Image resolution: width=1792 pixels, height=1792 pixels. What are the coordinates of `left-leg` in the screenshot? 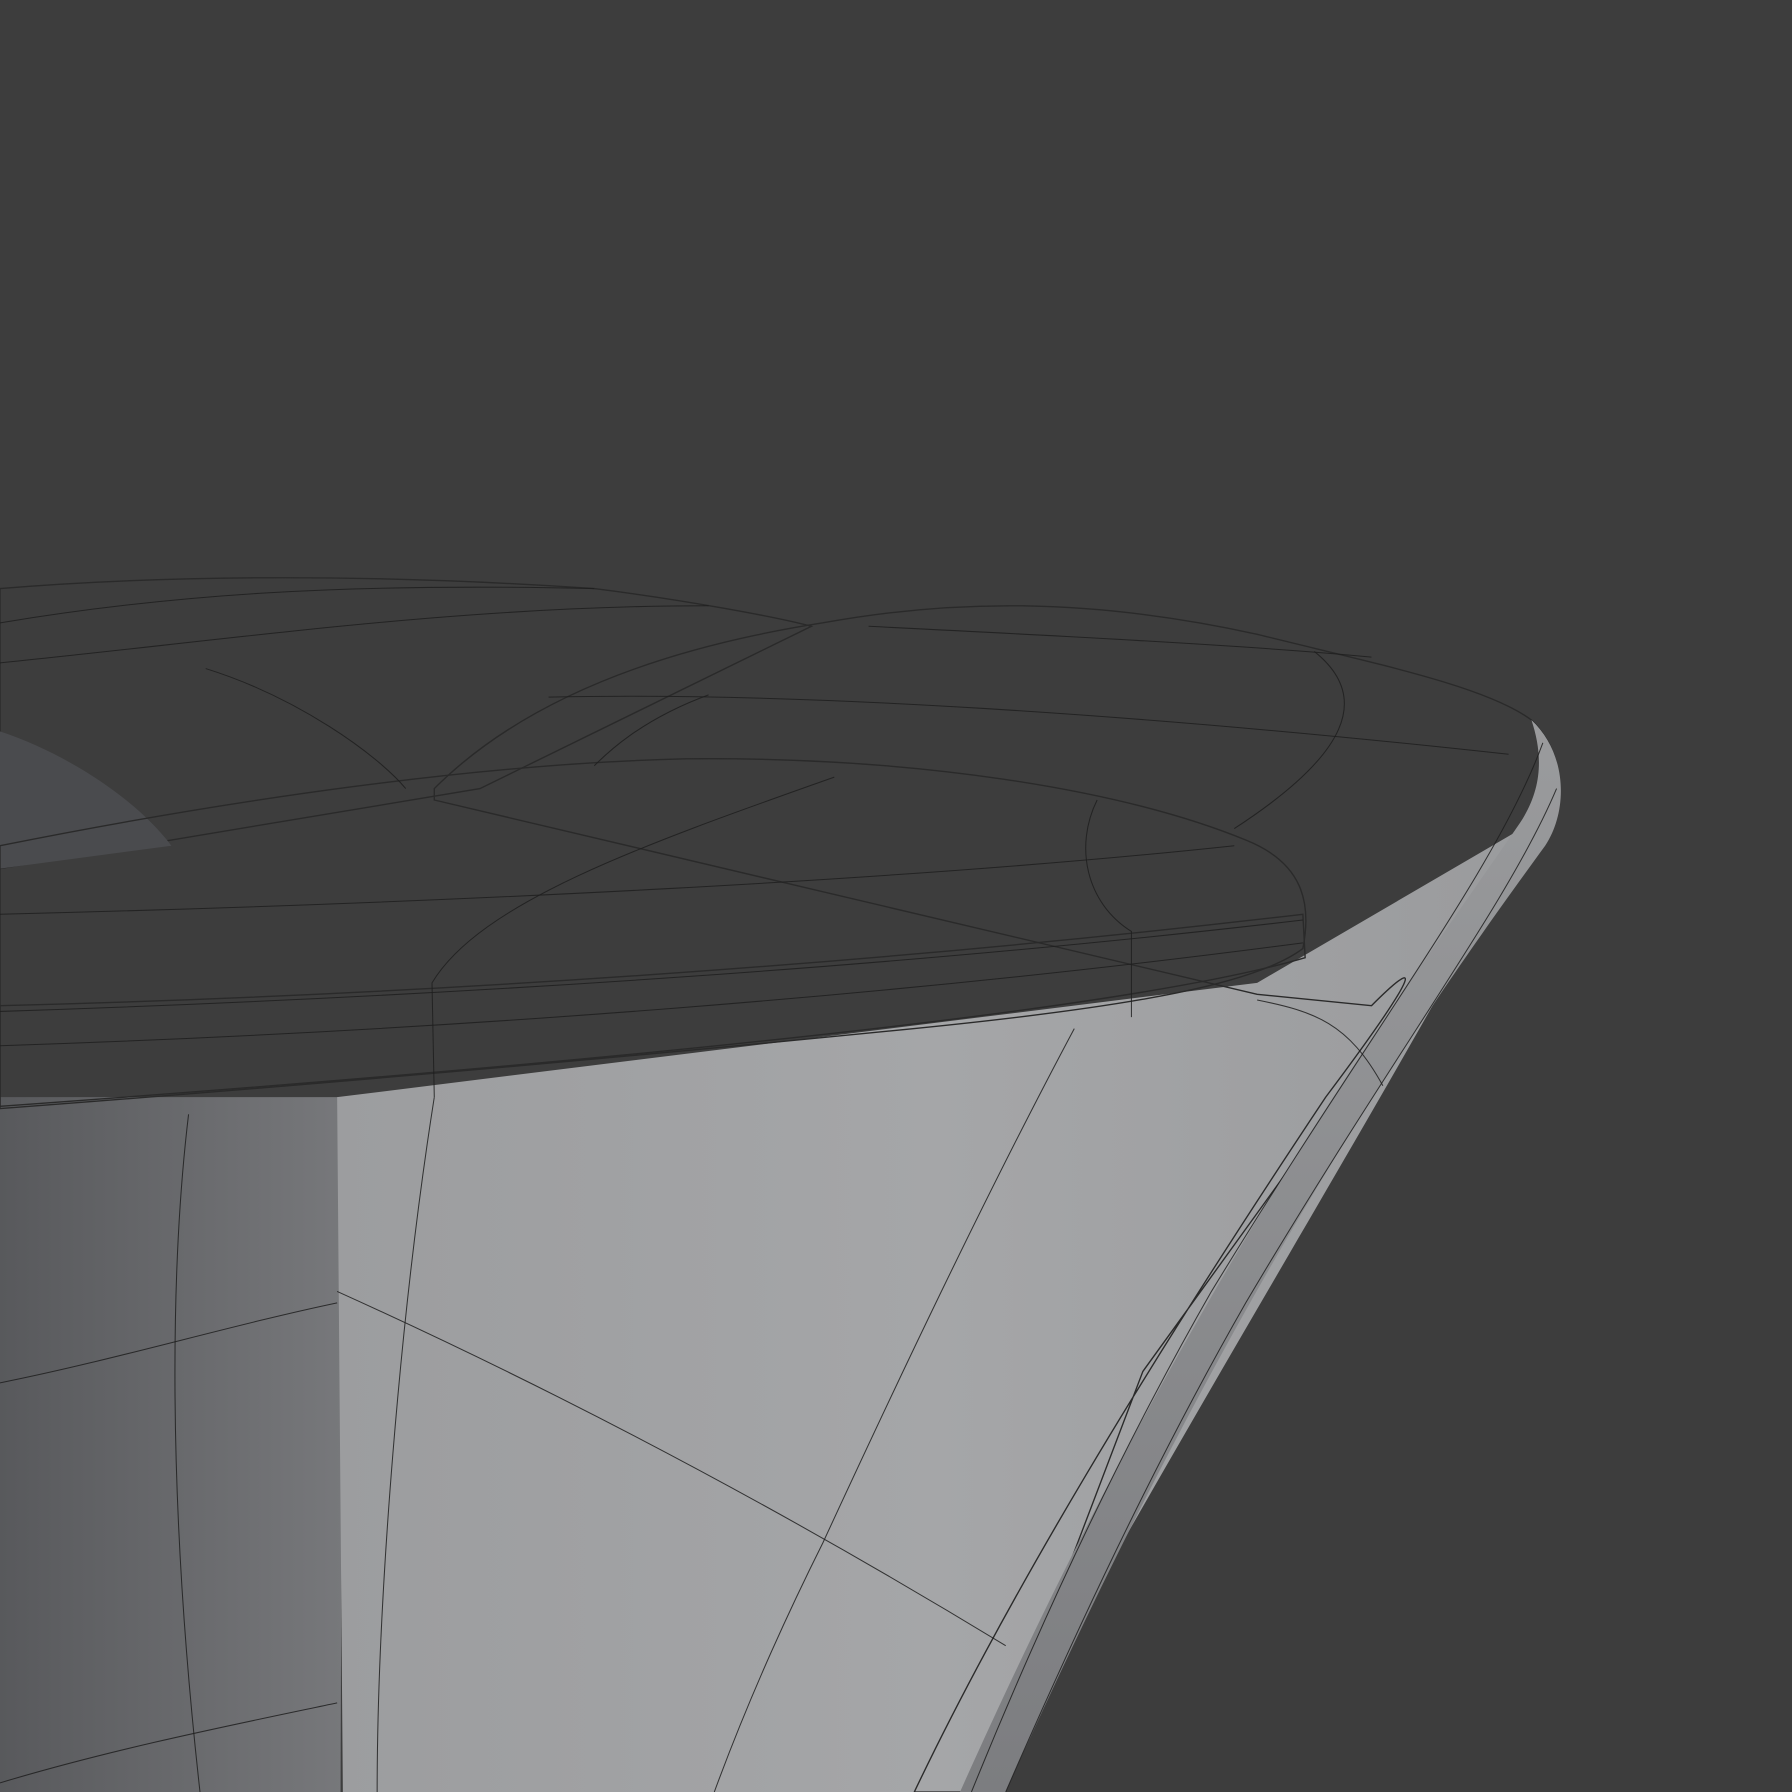 It's located at (171, 1444).